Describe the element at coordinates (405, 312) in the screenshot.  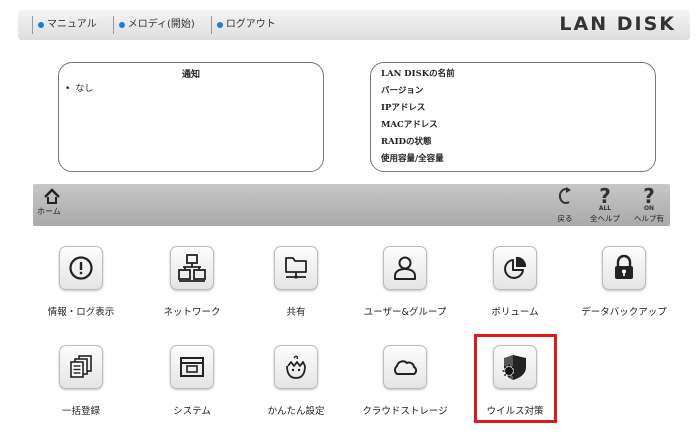
I see `tile-label: ユーザー&グループ` at that location.